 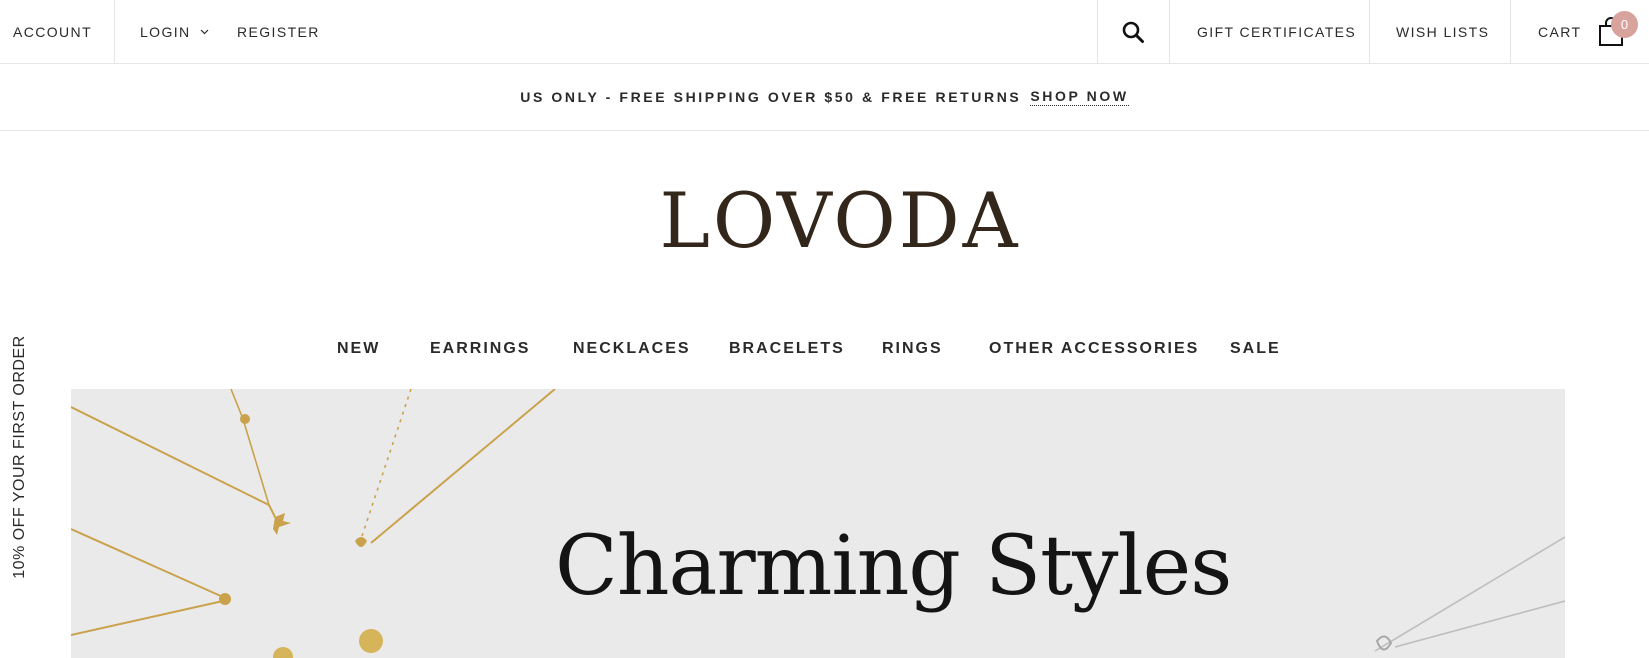 What do you see at coordinates (912, 349) in the screenshot?
I see `nav-item-rings: RINGS` at bounding box center [912, 349].